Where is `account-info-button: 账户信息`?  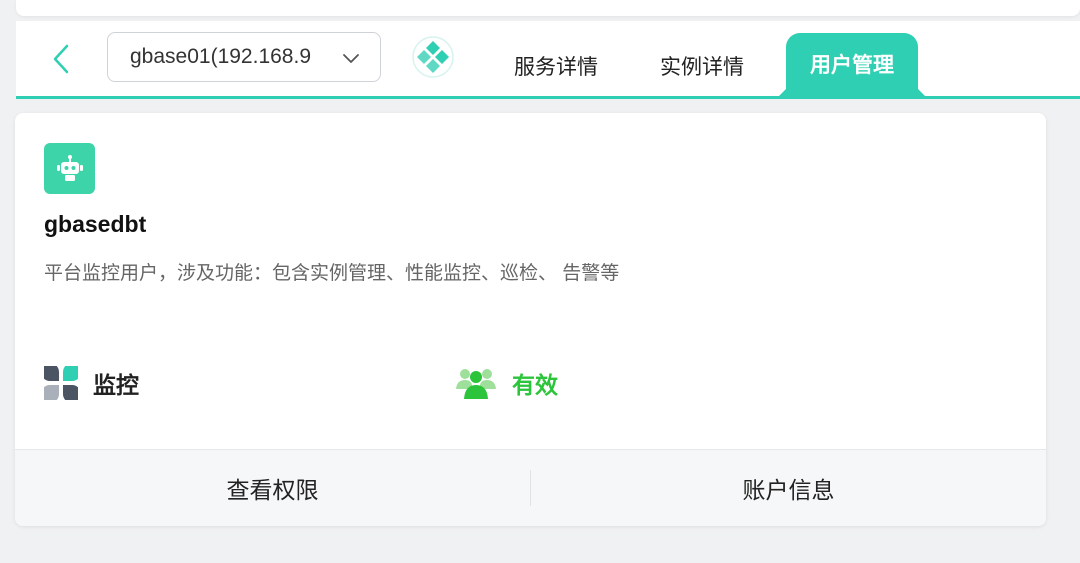 account-info-button: 账户信息 is located at coordinates (788, 488).